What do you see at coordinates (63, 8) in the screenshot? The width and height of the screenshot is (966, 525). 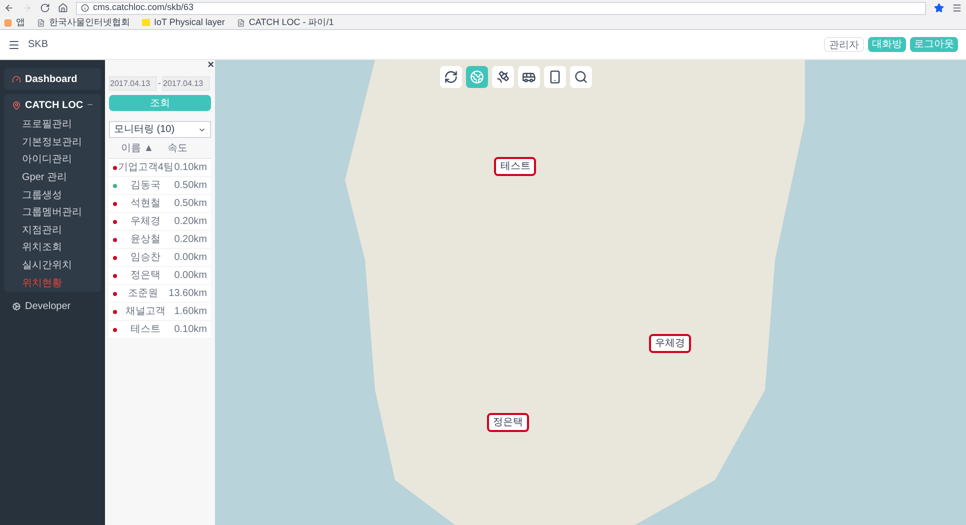 I see `home-icon` at bounding box center [63, 8].